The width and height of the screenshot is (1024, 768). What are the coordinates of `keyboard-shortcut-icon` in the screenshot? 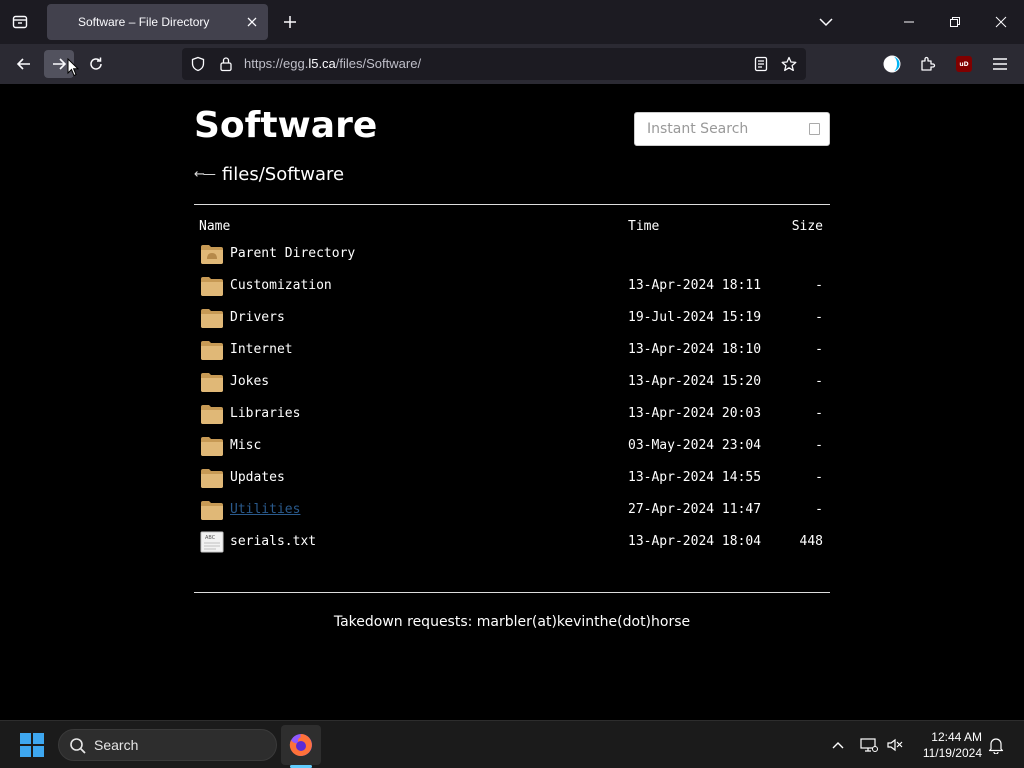 It's located at (814, 129).